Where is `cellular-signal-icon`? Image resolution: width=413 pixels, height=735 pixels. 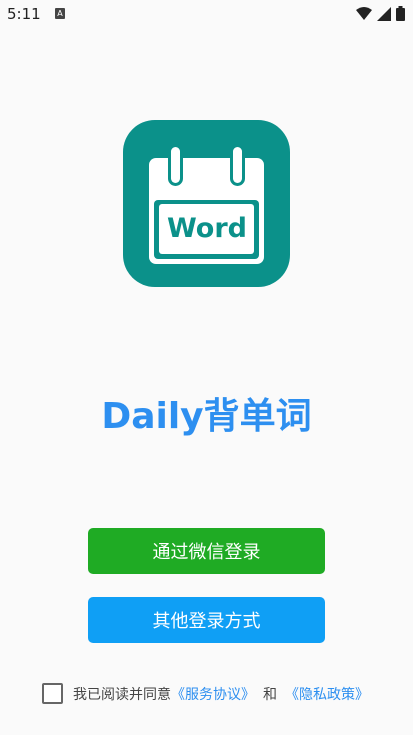 cellular-signal-icon is located at coordinates (384, 13).